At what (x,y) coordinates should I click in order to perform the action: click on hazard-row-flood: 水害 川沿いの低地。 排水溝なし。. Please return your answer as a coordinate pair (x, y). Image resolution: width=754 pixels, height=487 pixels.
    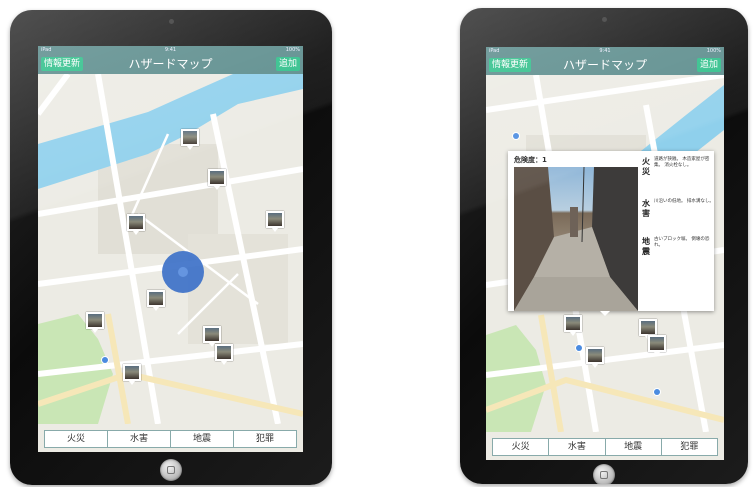
    Looking at the image, I should click on (682, 214).